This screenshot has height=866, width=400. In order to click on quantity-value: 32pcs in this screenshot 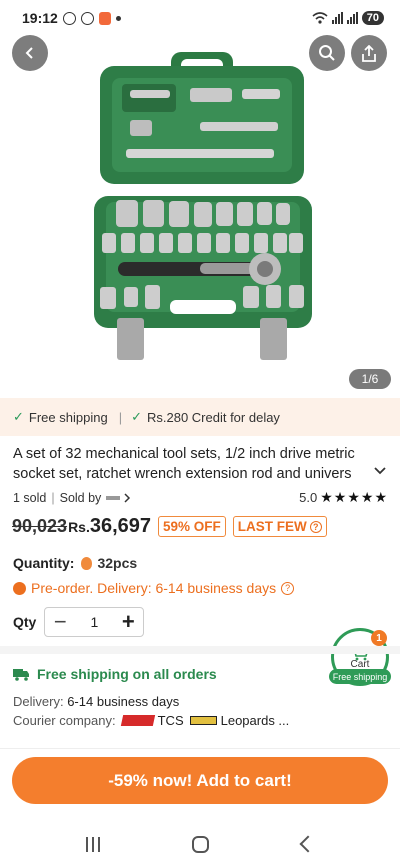, I will do `click(117, 563)`.